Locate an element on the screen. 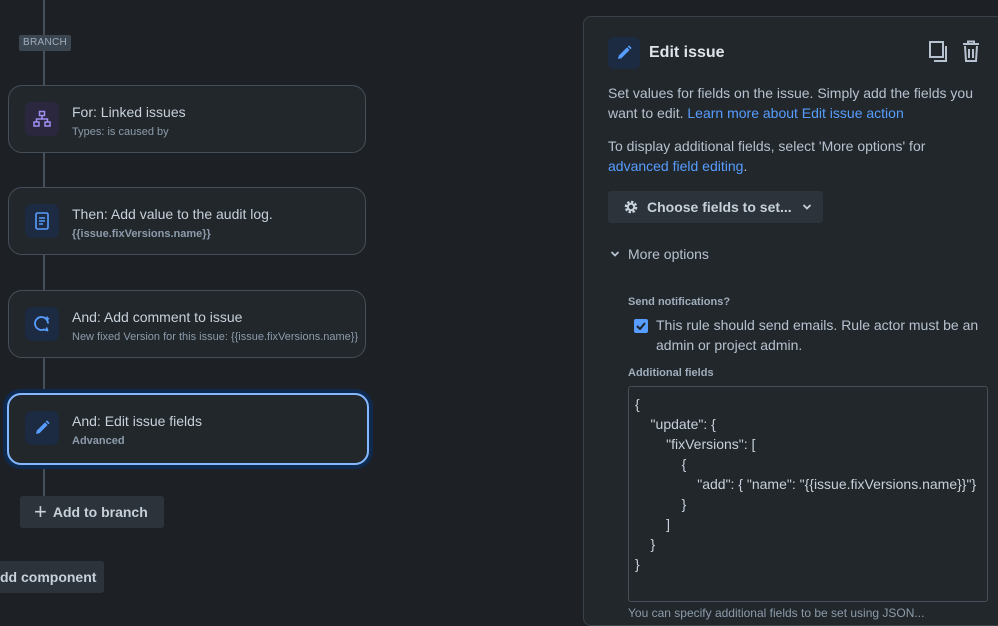 This screenshot has height=626, width=998. advanced-field-editing-link: advanced field editing is located at coordinates (675, 166).